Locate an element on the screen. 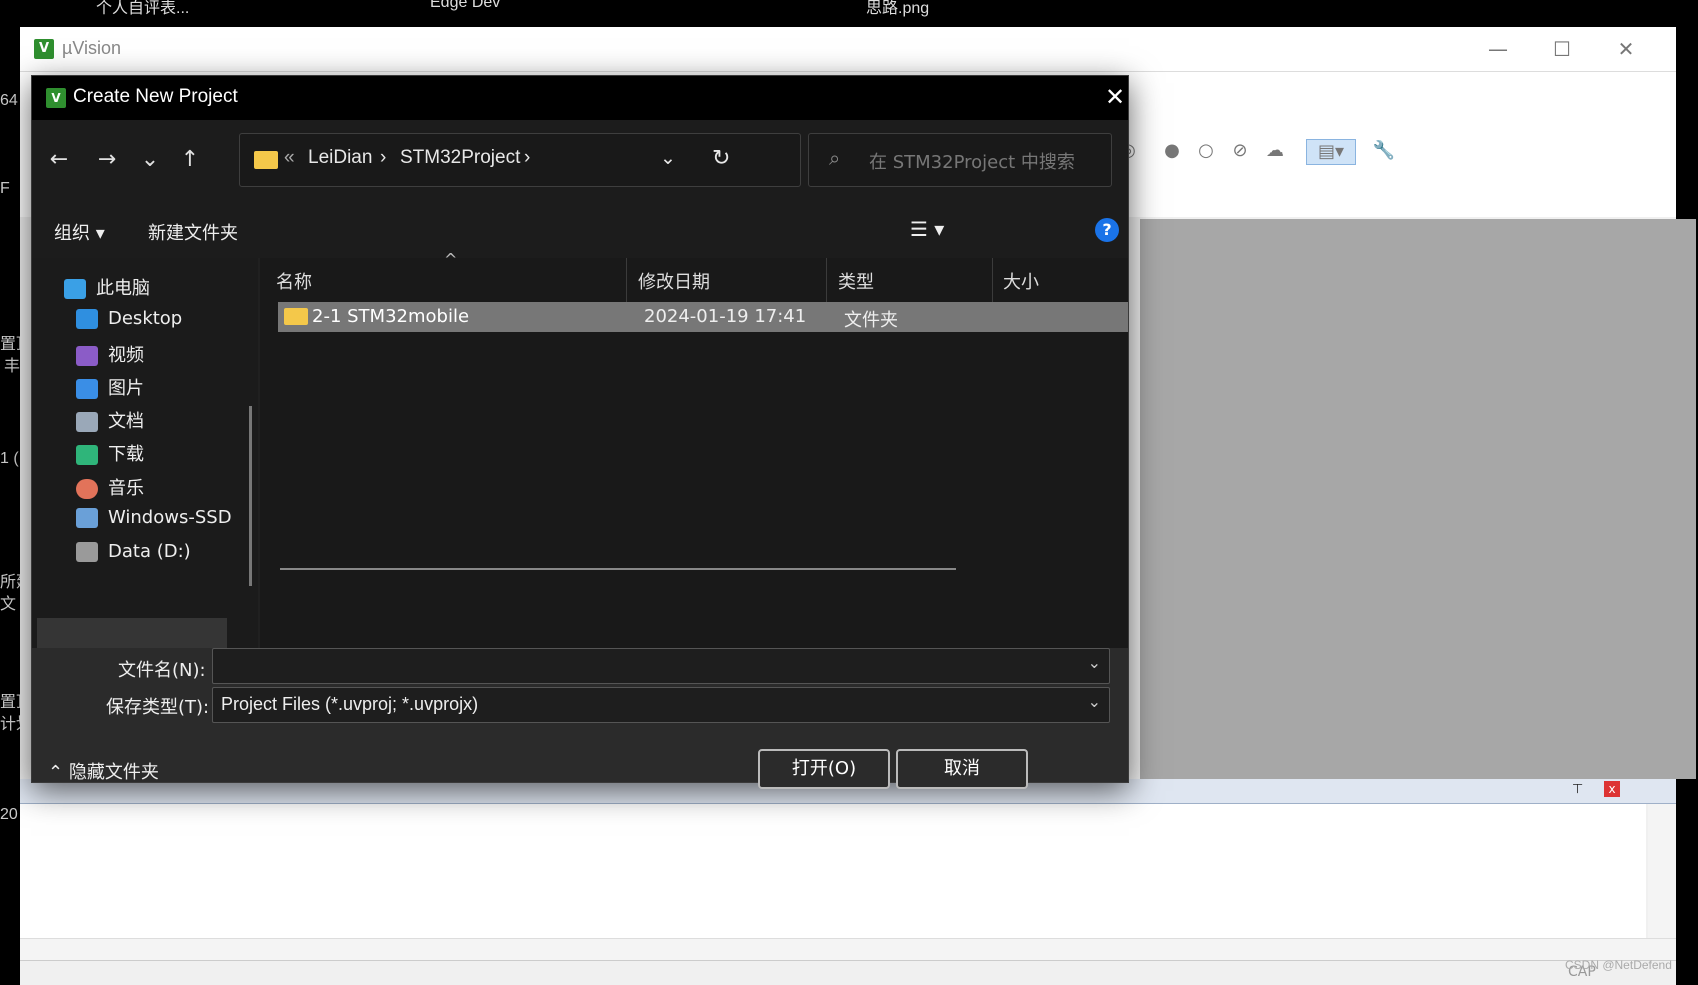  search-icon: ⌕ is located at coordinates (835, 158).